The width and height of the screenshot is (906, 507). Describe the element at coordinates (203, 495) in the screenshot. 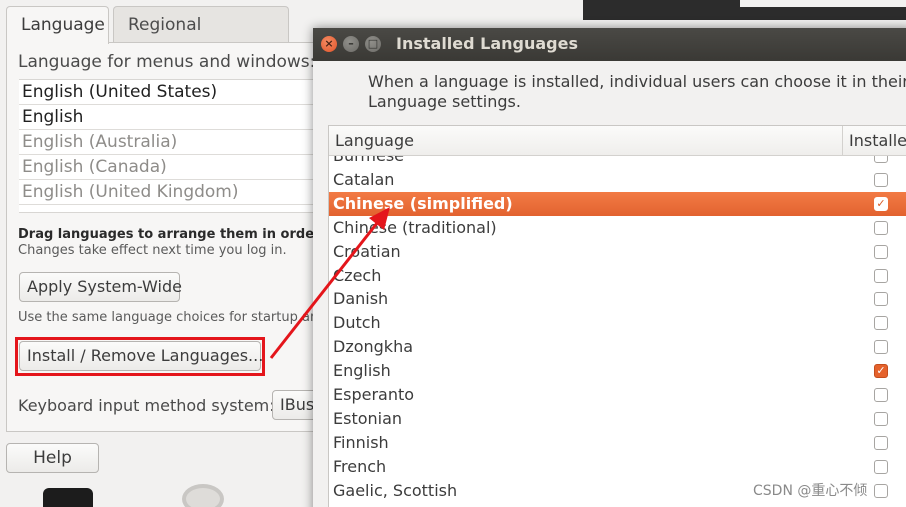

I see `settings-gear-icon` at that location.